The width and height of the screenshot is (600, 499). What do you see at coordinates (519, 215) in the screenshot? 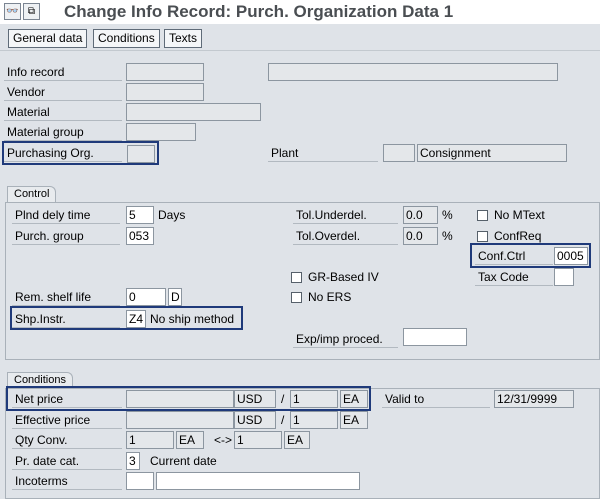
I see `no-mtext-label: No MText` at bounding box center [519, 215].